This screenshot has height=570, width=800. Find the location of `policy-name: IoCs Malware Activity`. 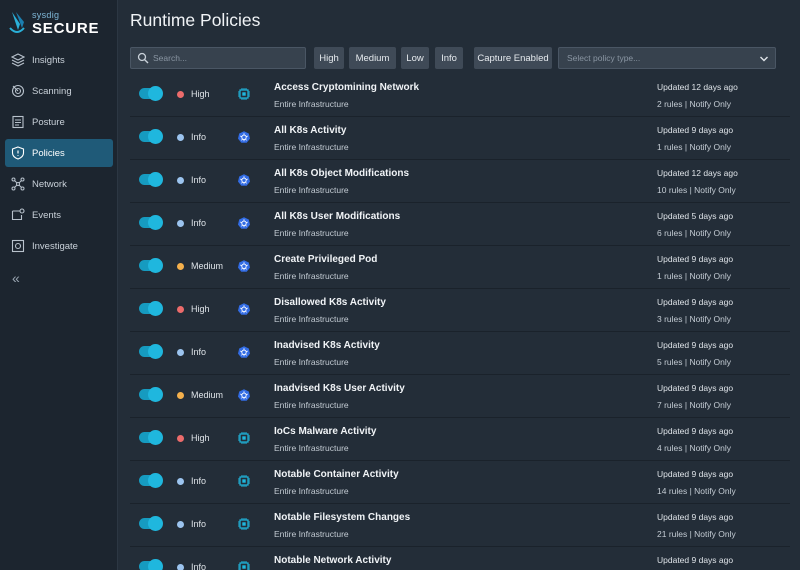

policy-name: IoCs Malware Activity is located at coordinates (325, 431).